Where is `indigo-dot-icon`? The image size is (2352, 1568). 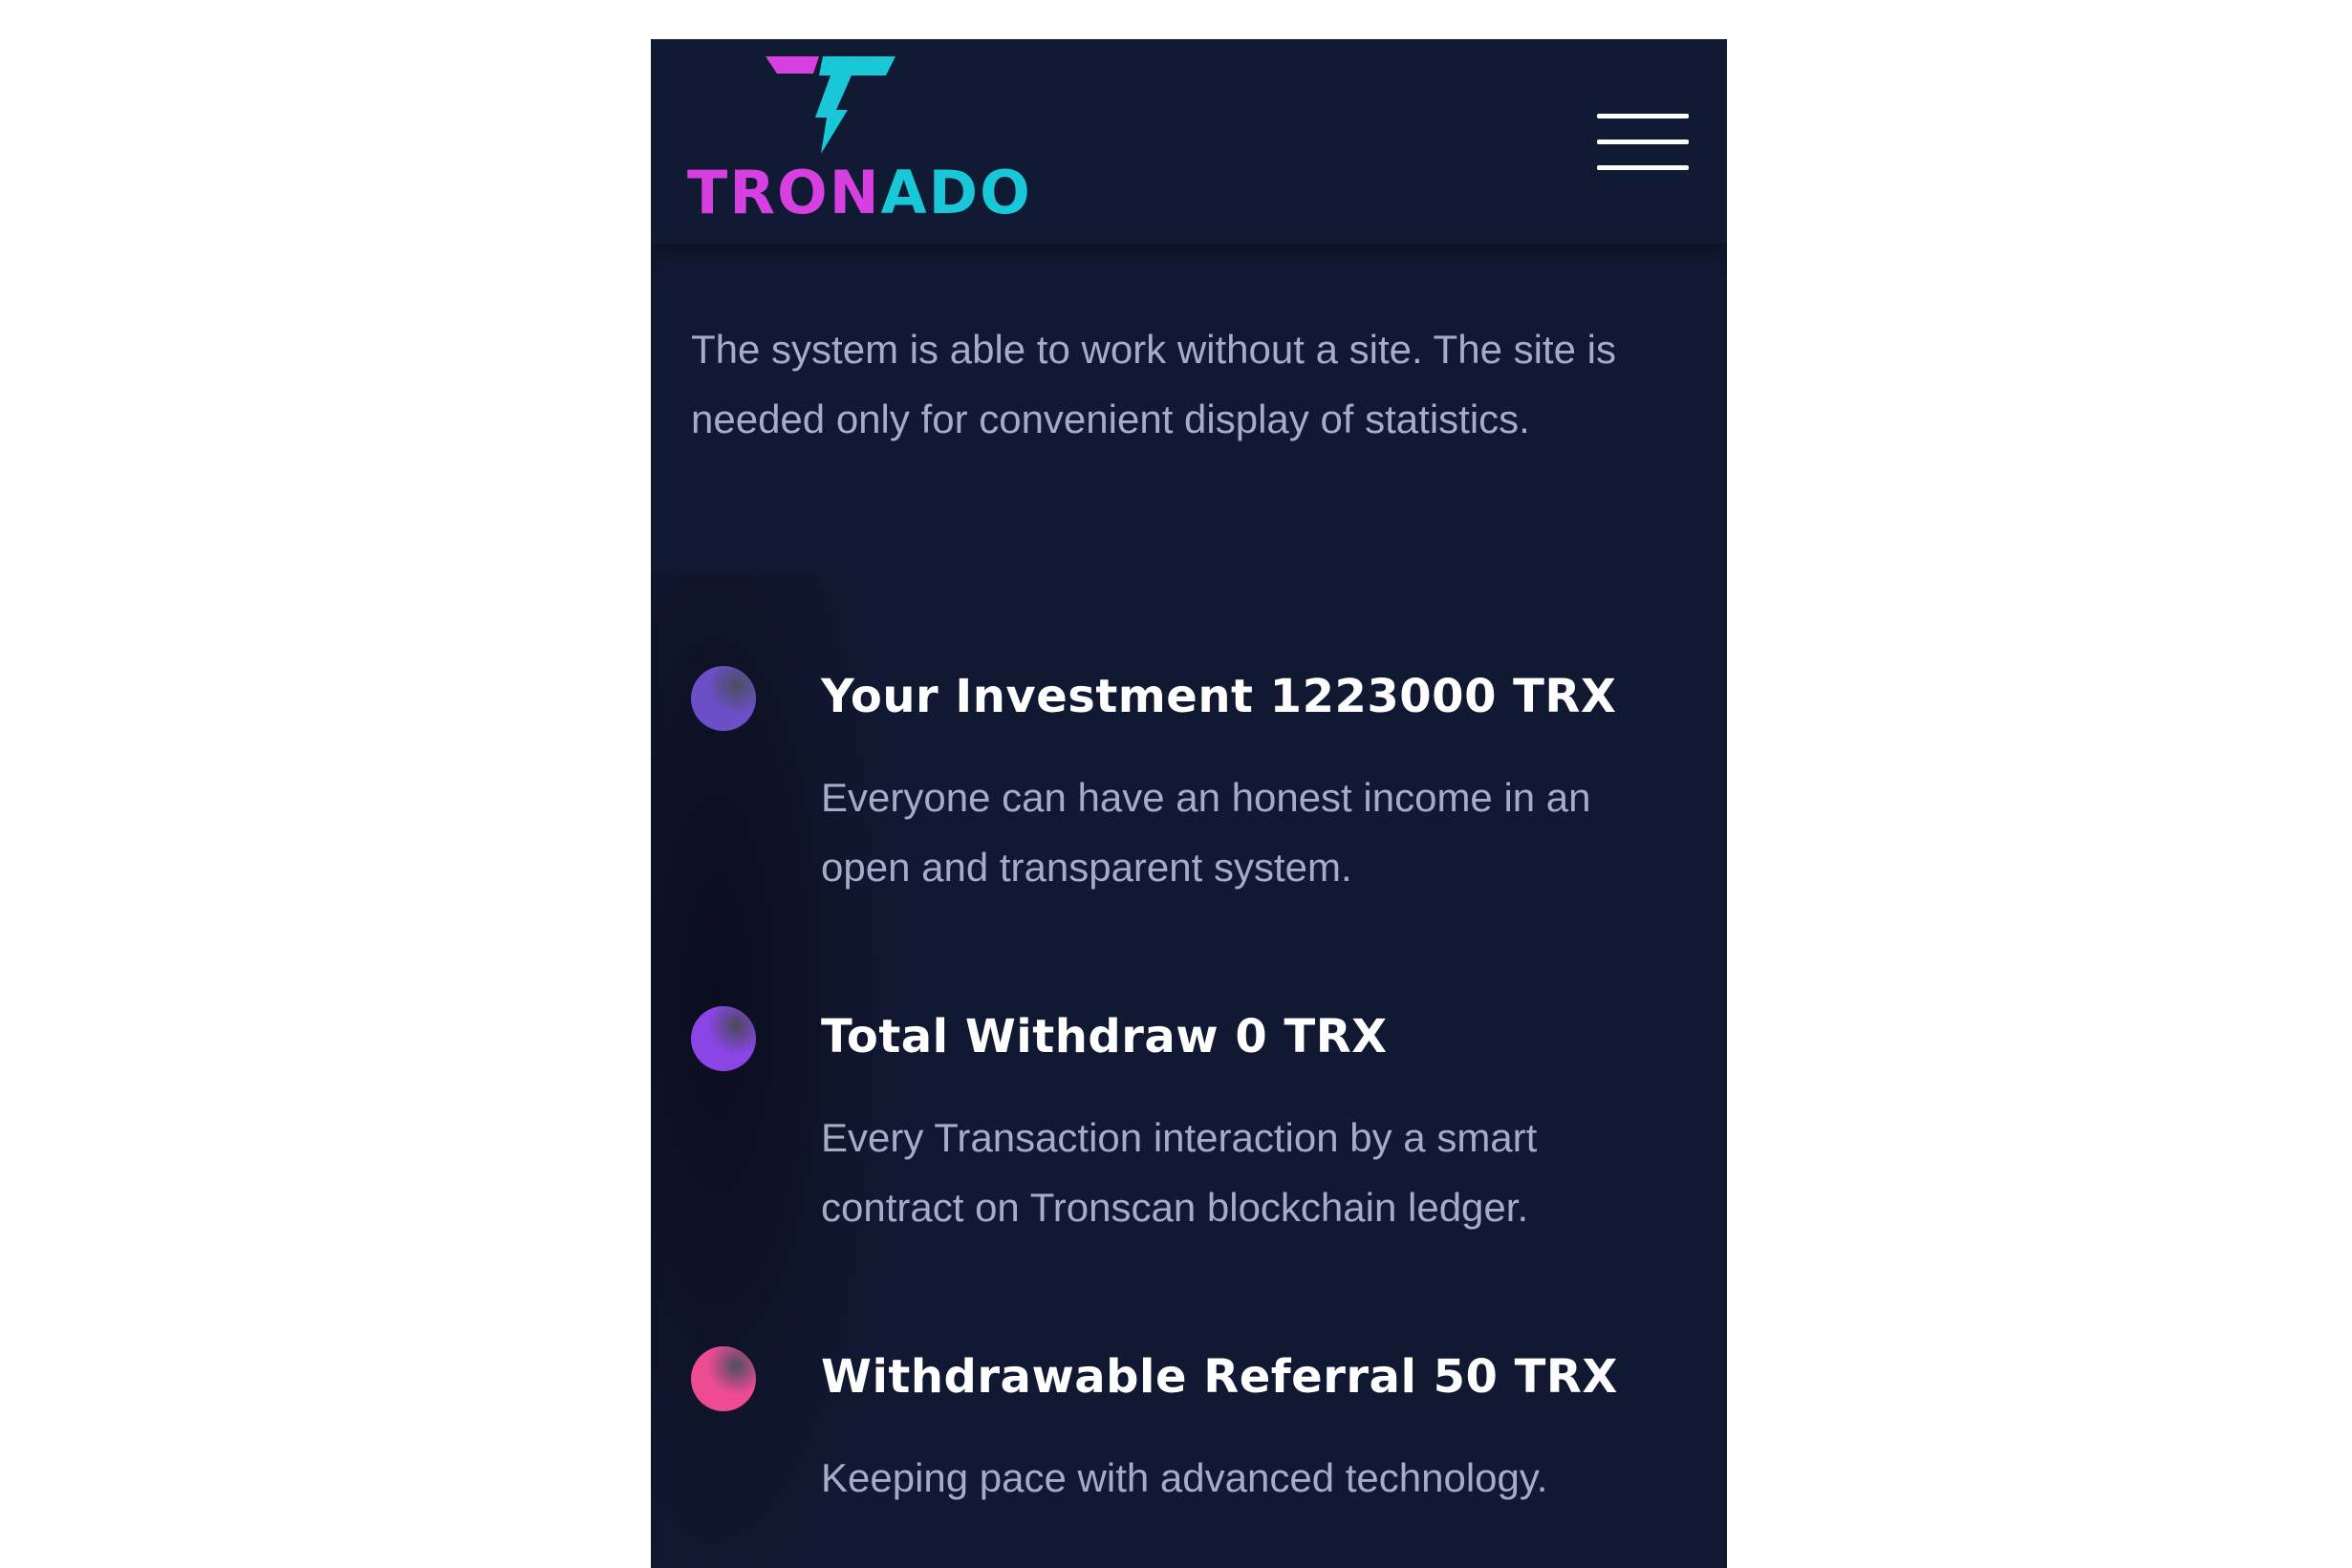
indigo-dot-icon is located at coordinates (723, 698).